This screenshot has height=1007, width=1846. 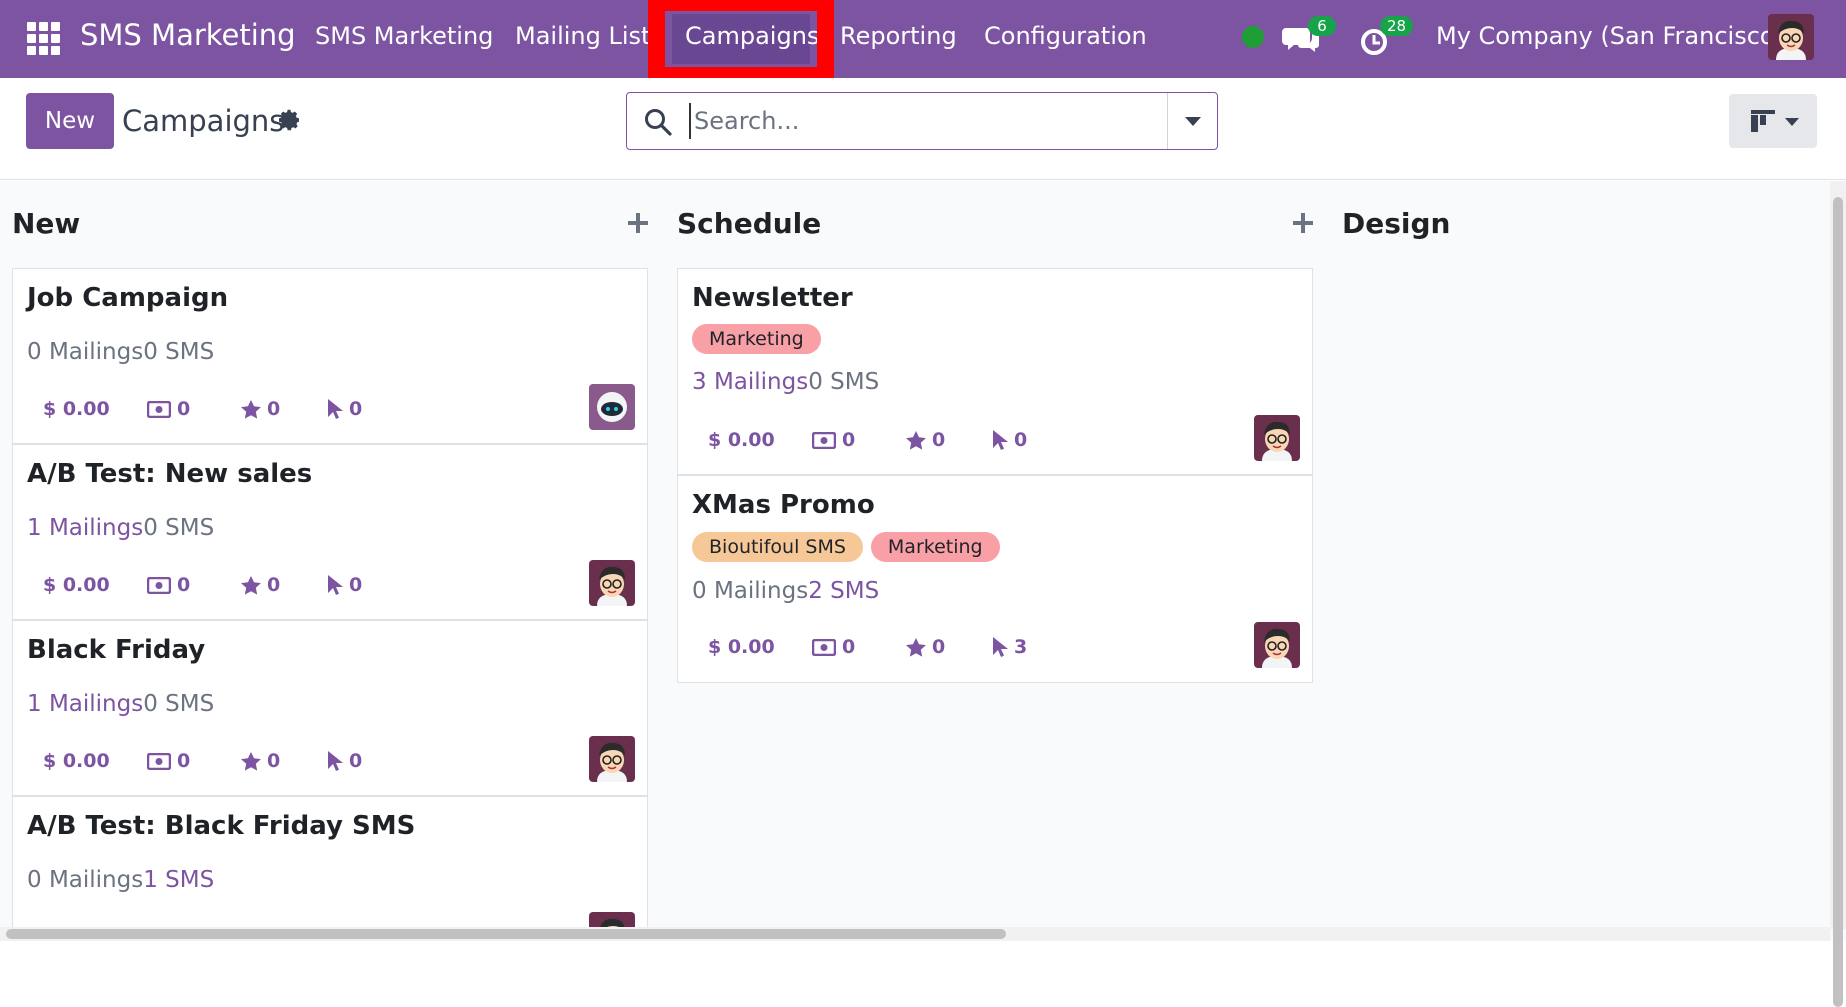 What do you see at coordinates (1792, 122) in the screenshot?
I see `chevron-down-icon` at bounding box center [1792, 122].